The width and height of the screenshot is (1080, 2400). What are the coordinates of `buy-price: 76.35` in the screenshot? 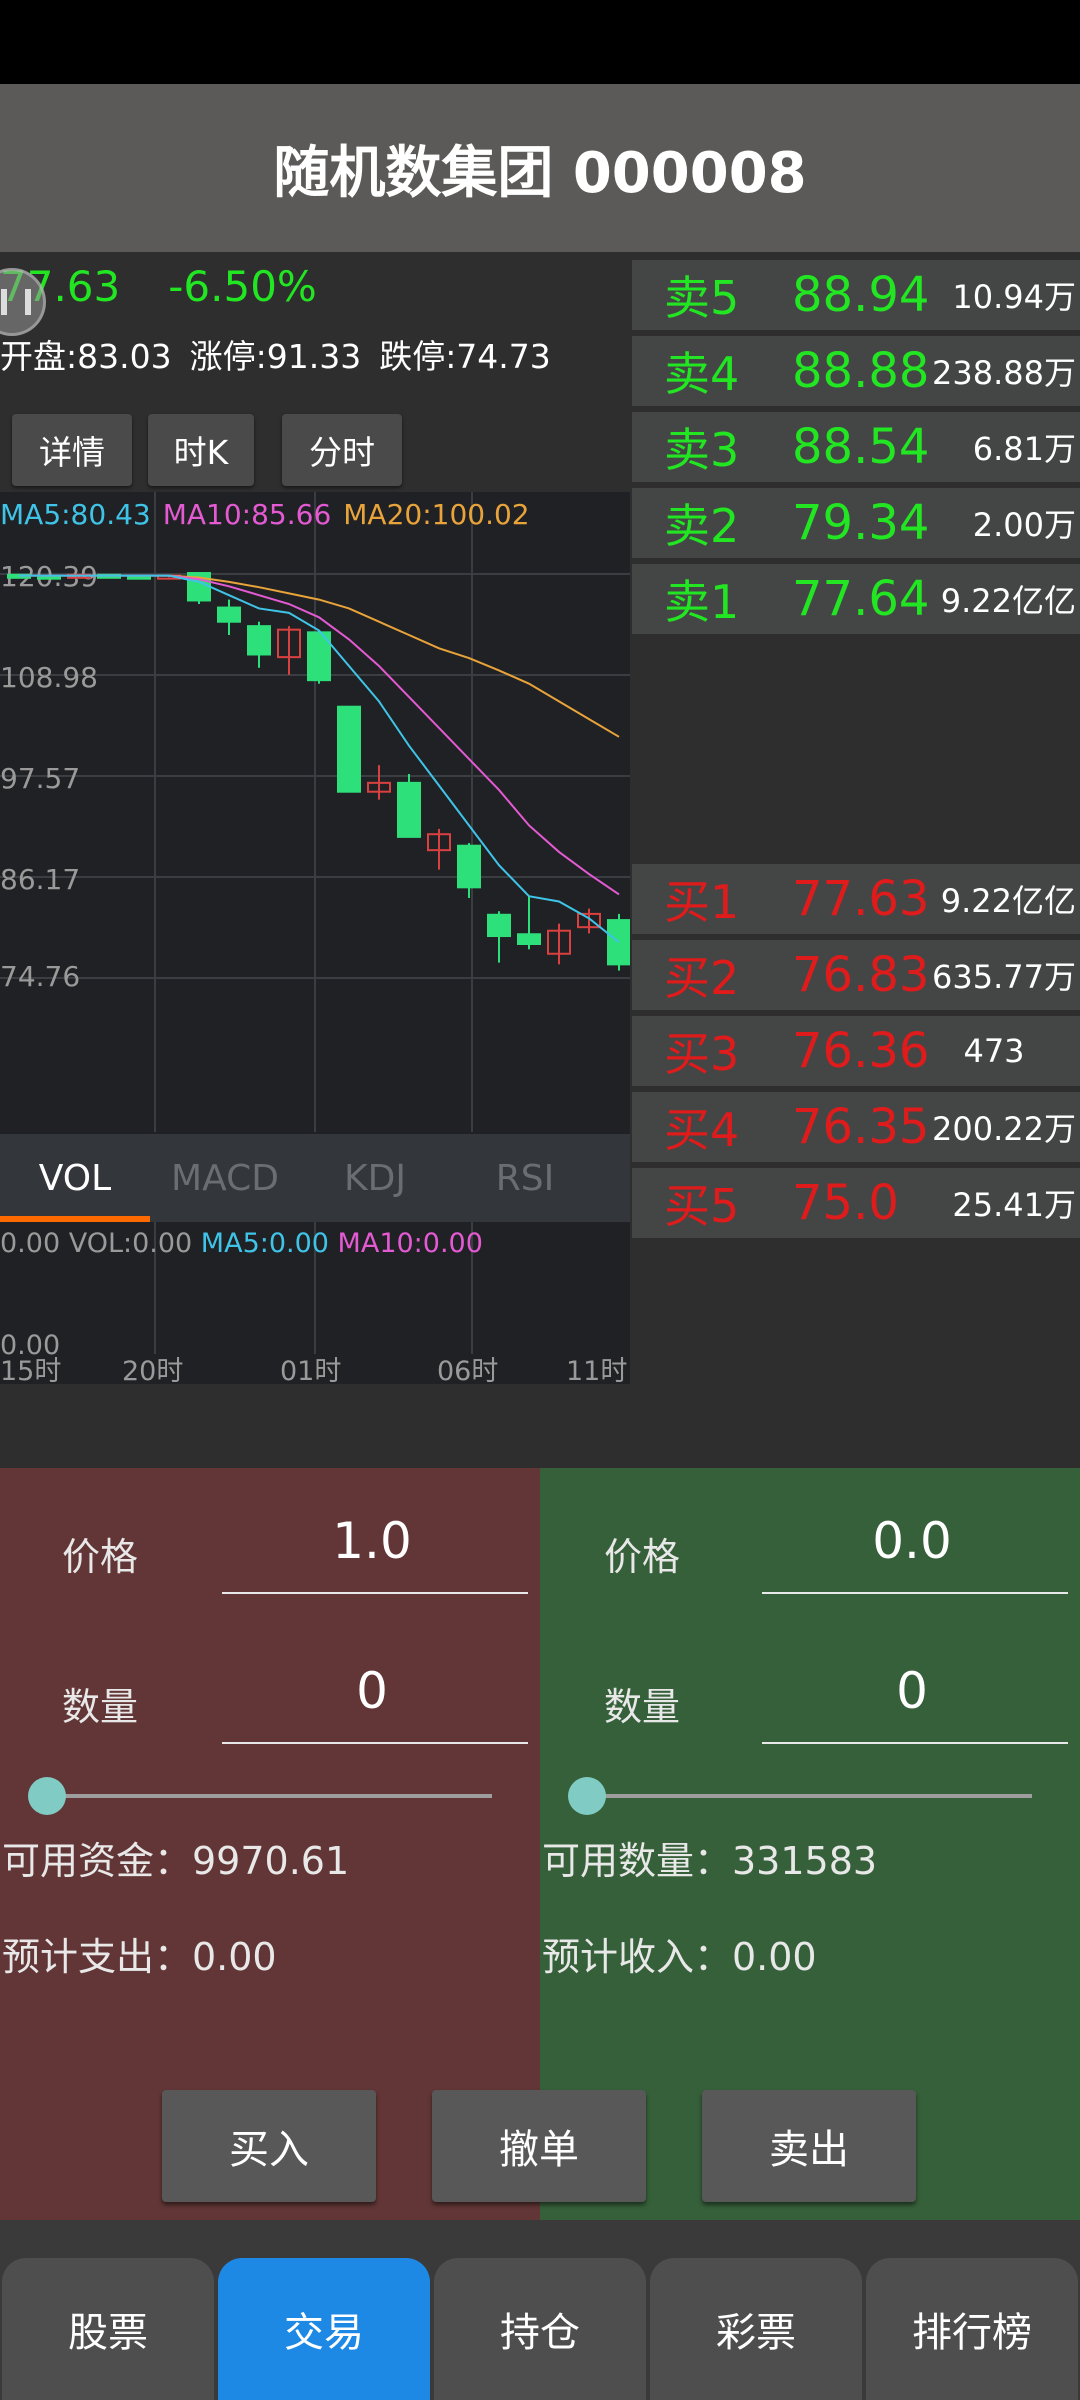 It's located at (861, 1127).